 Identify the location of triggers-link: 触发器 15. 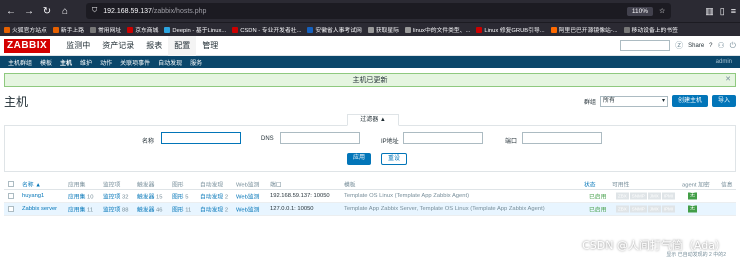
(149, 196).